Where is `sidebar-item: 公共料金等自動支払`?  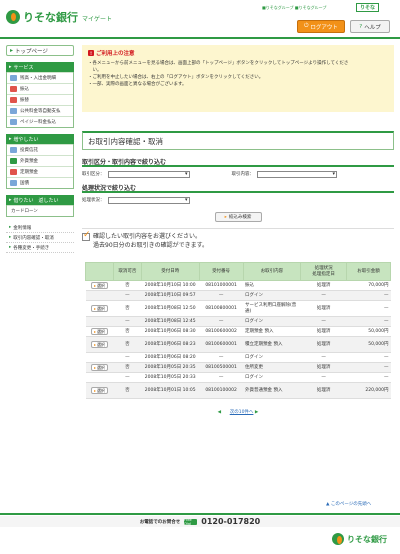 sidebar-item: 公共料金等自動支払 is located at coordinates (40, 110).